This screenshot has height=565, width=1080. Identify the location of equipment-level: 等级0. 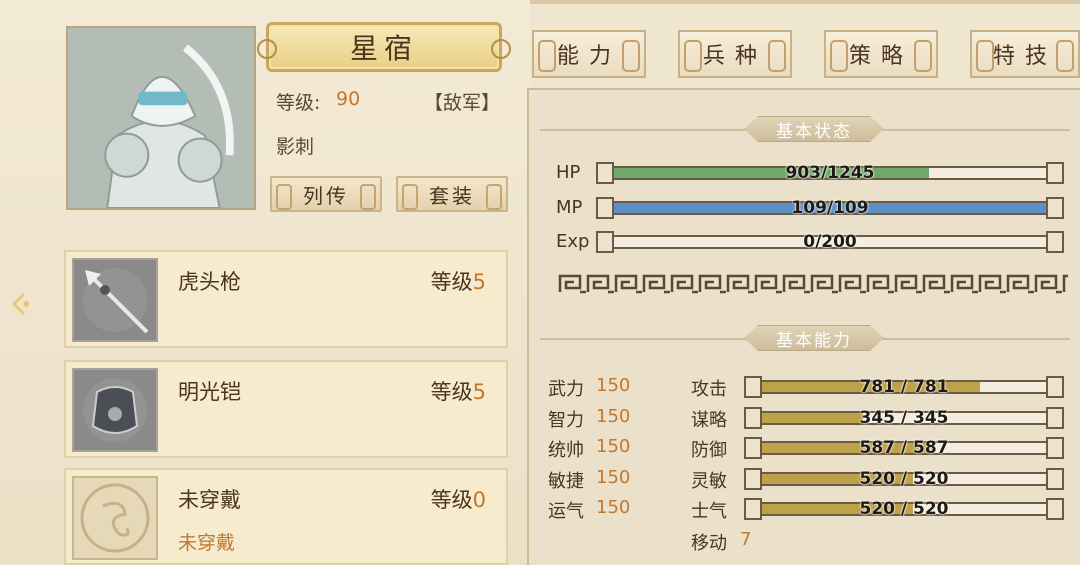
(458, 499).